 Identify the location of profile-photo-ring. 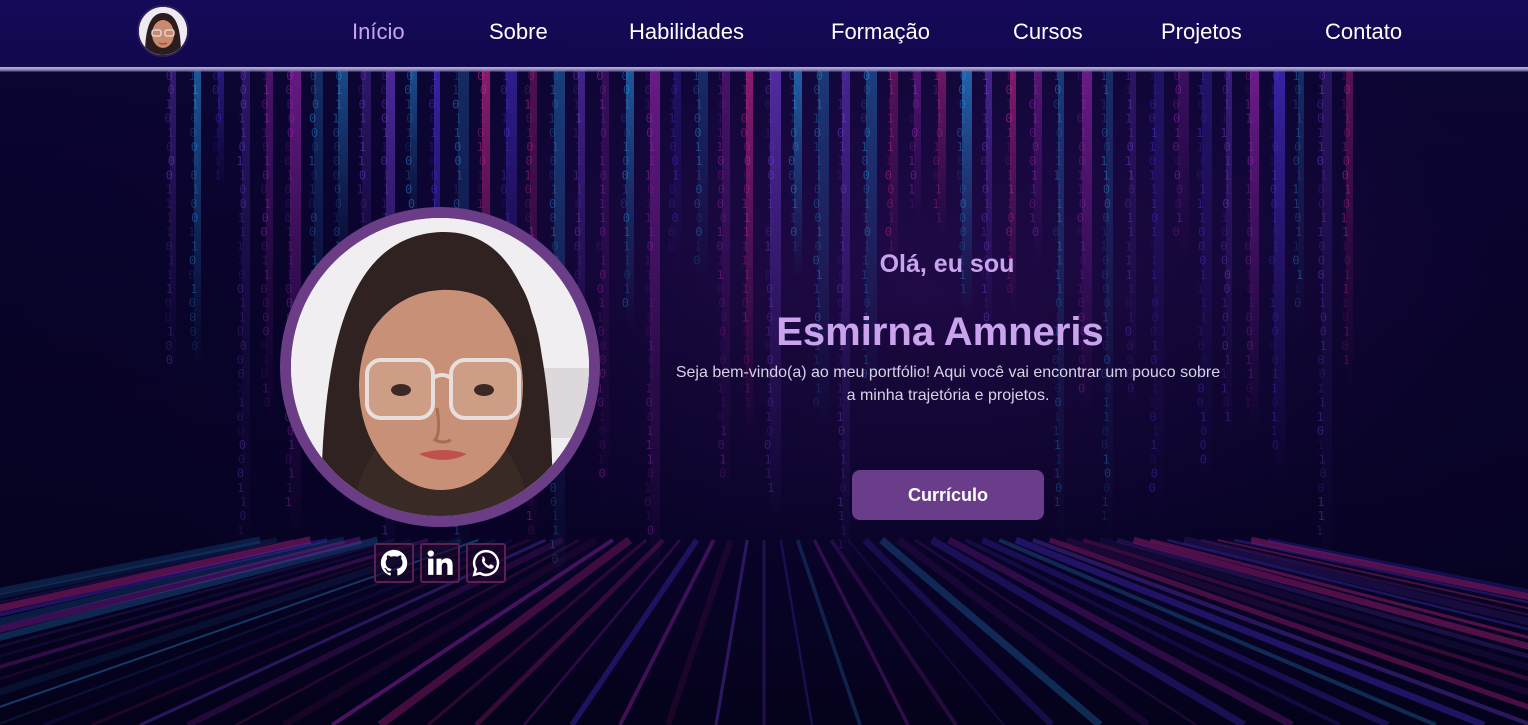
(440, 367).